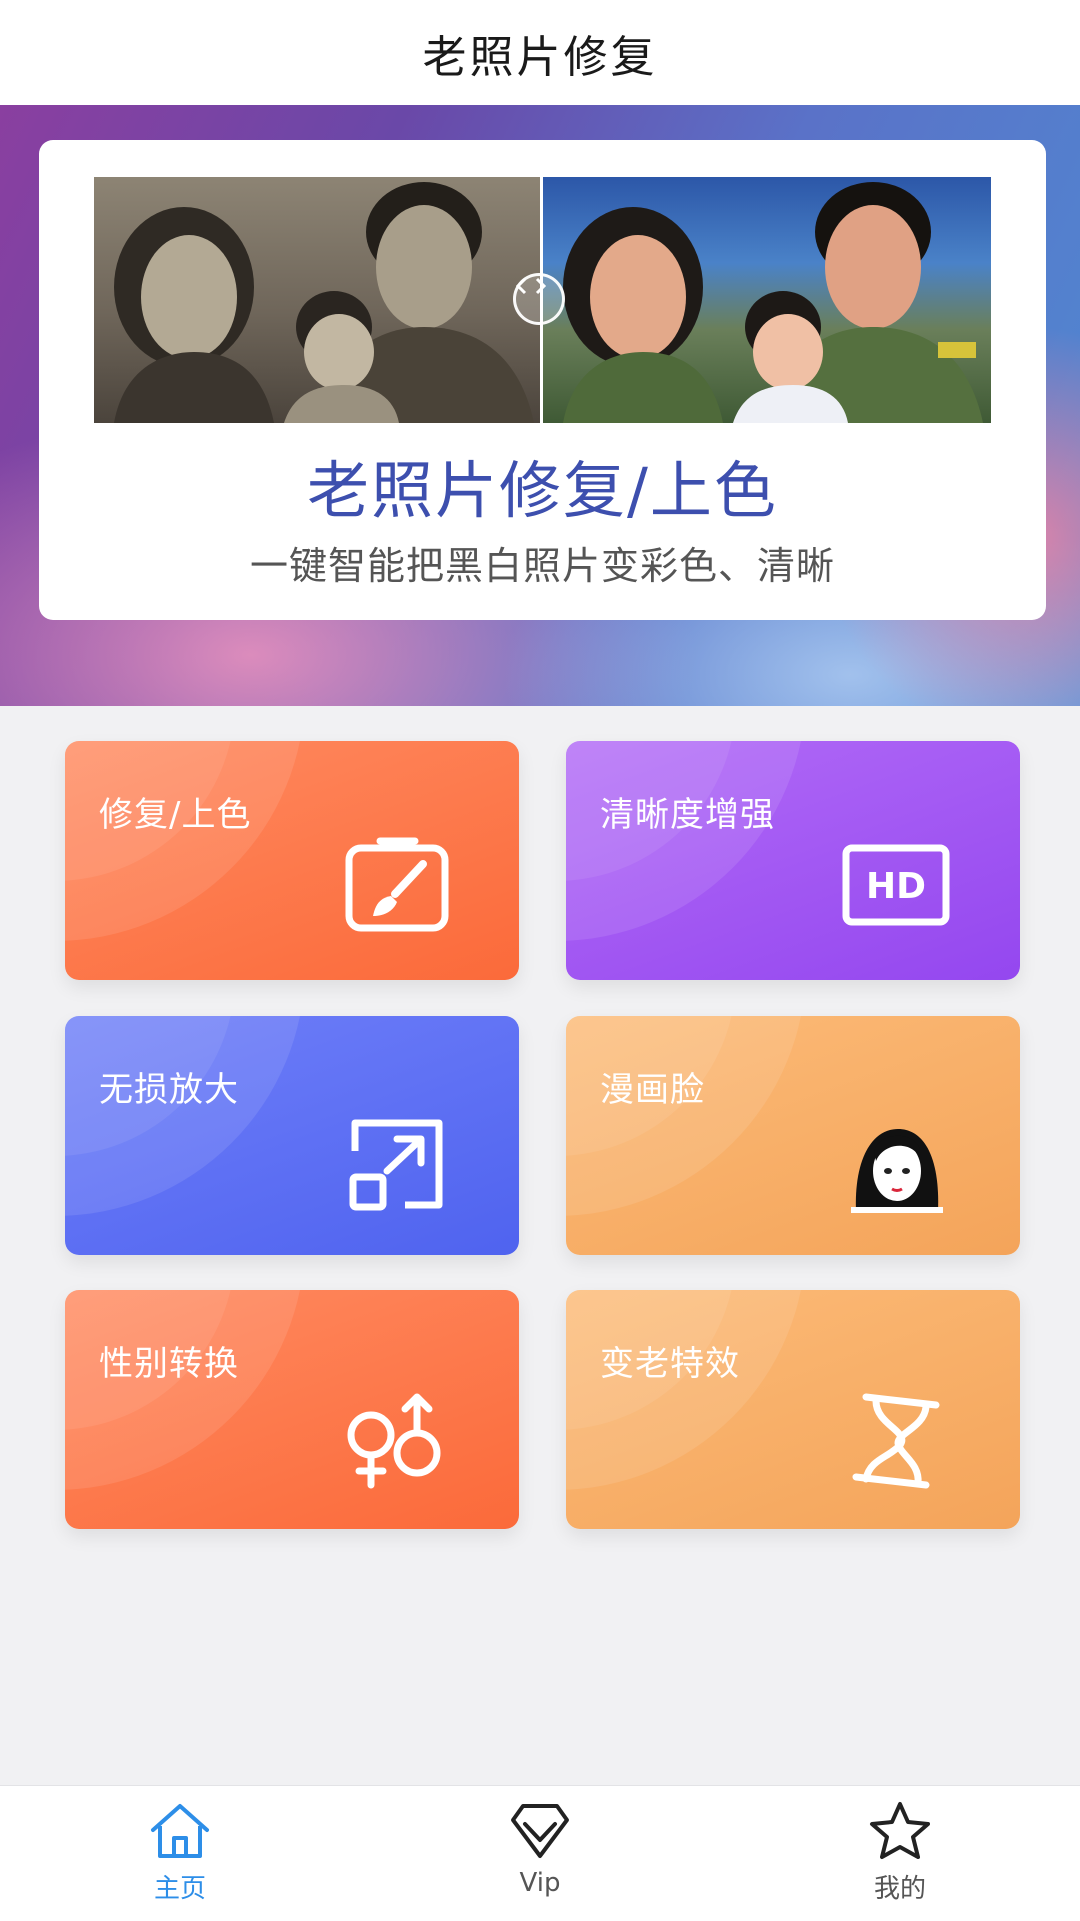 Image resolution: width=1080 pixels, height=1921 pixels. I want to click on bottom-nav: 主页 Vip 我的, so click(540, 1853).